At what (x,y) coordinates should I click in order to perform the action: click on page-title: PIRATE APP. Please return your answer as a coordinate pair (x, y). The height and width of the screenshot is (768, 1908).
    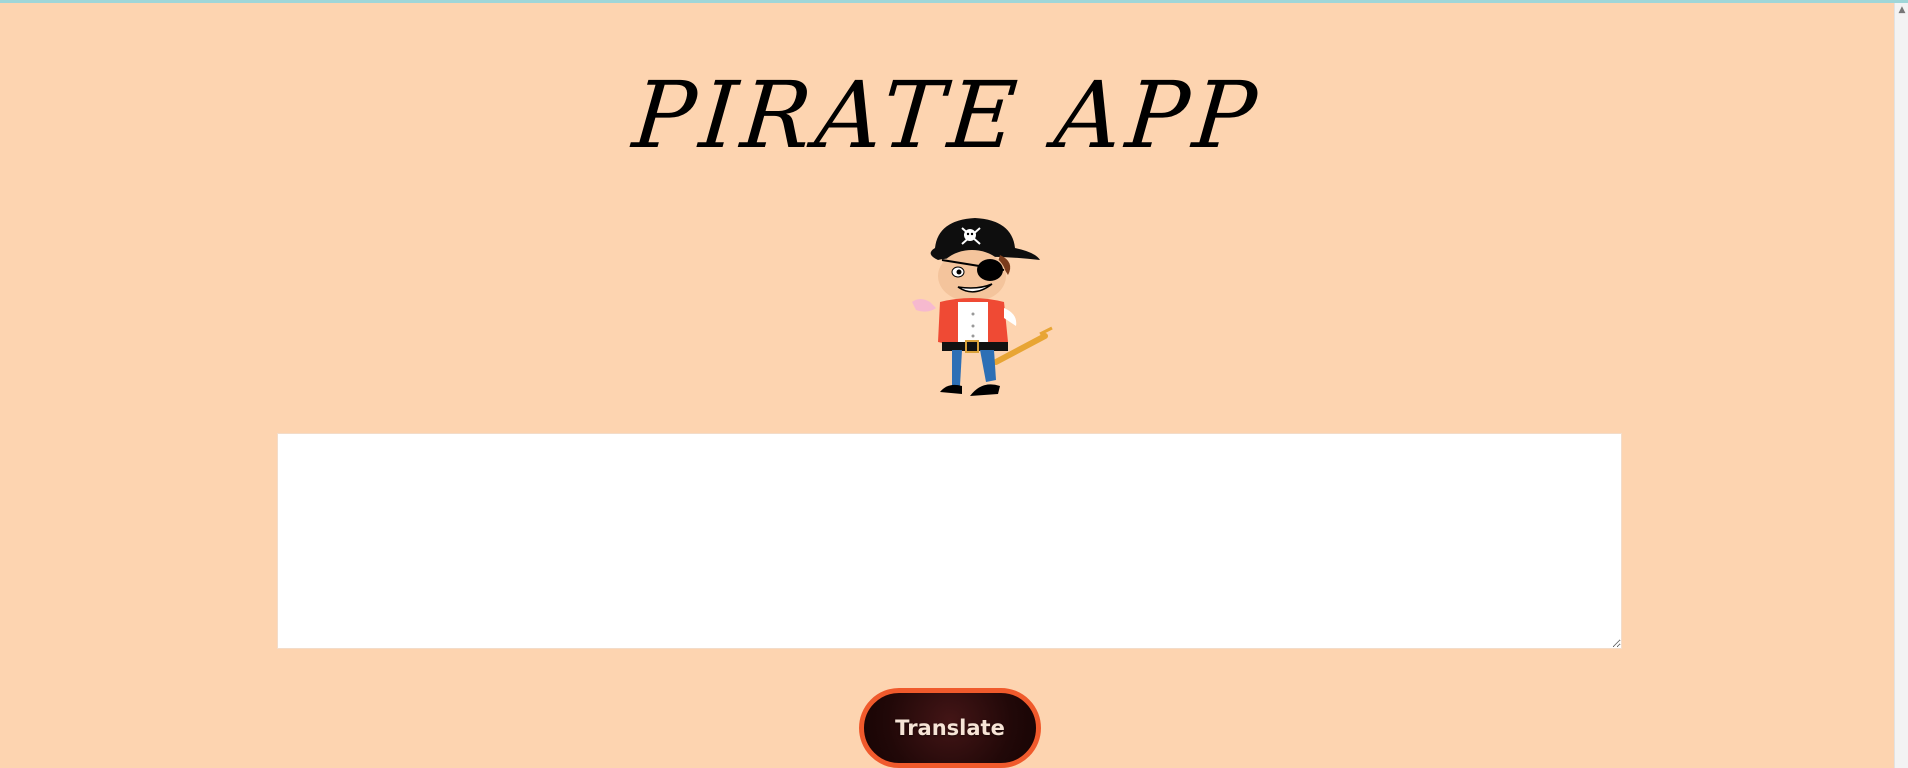
    Looking at the image, I should click on (947, 115).